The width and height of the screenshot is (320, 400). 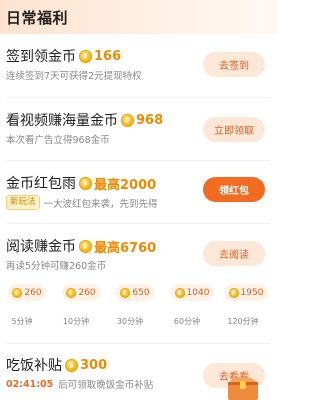 I want to click on task-description: 本次看广告立得968金币, so click(x=58, y=140).